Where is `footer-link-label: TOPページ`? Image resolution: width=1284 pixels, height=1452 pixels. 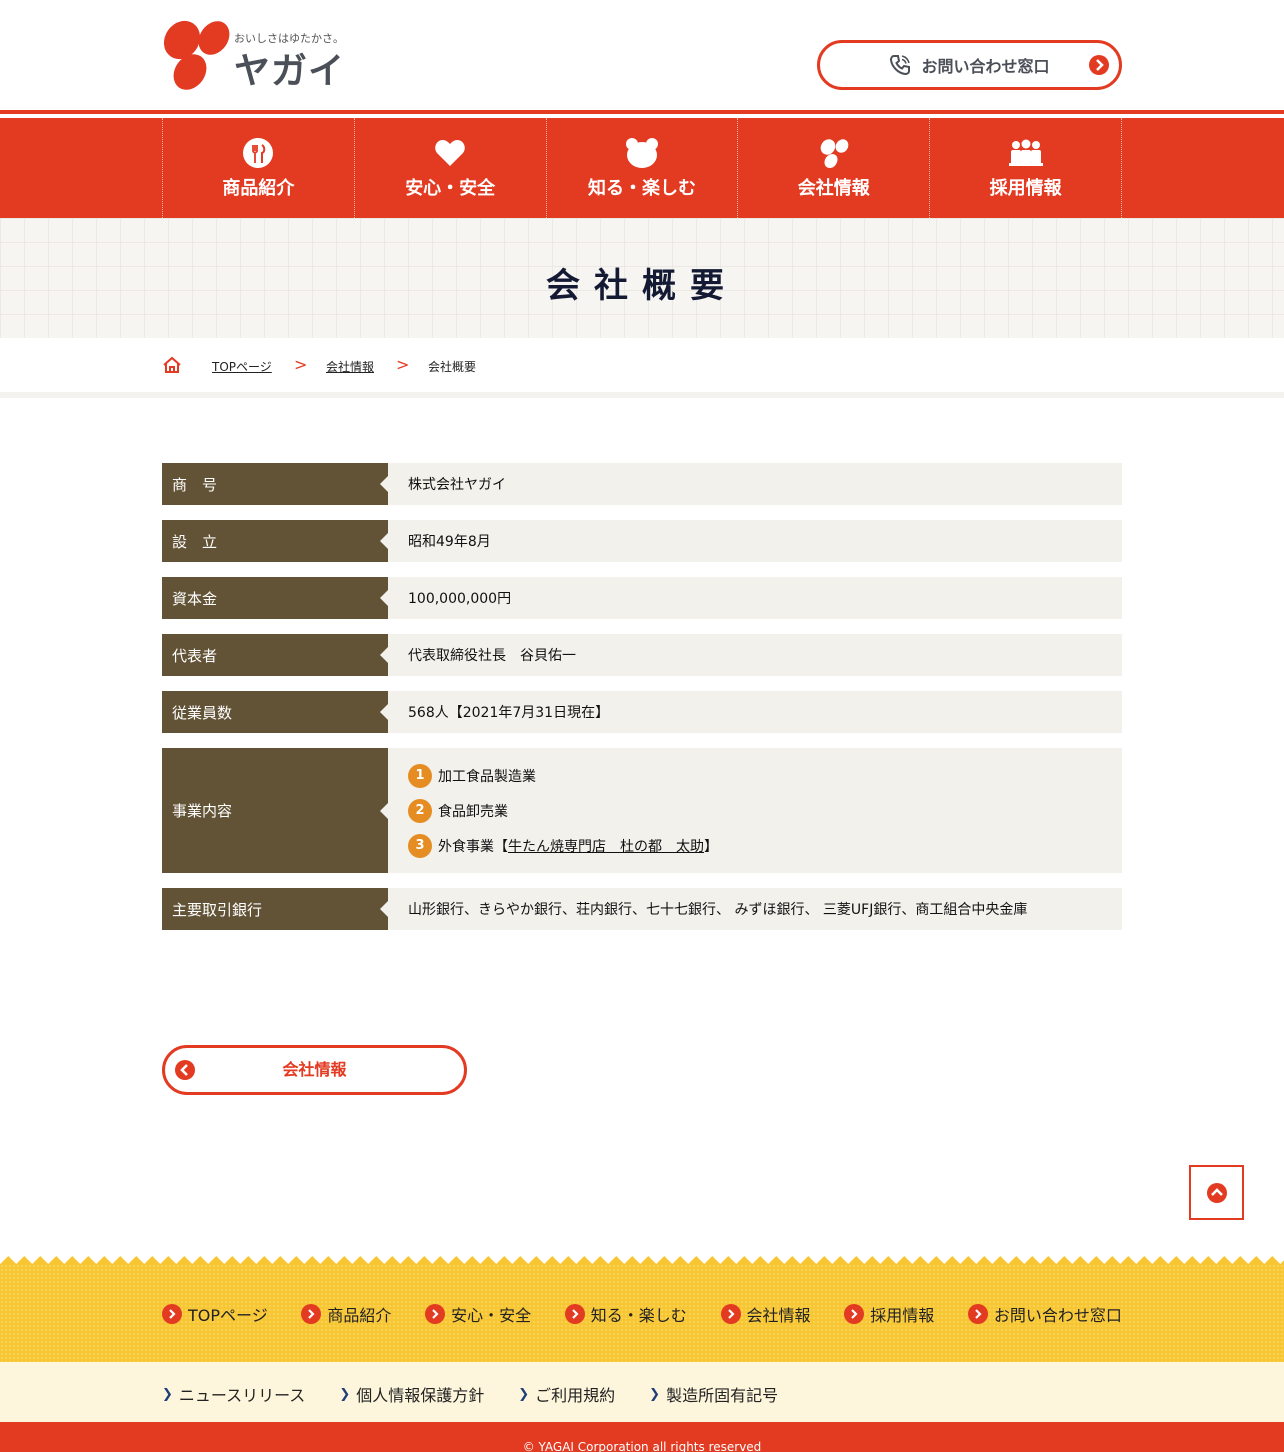 footer-link-label: TOPページ is located at coordinates (228, 1315).